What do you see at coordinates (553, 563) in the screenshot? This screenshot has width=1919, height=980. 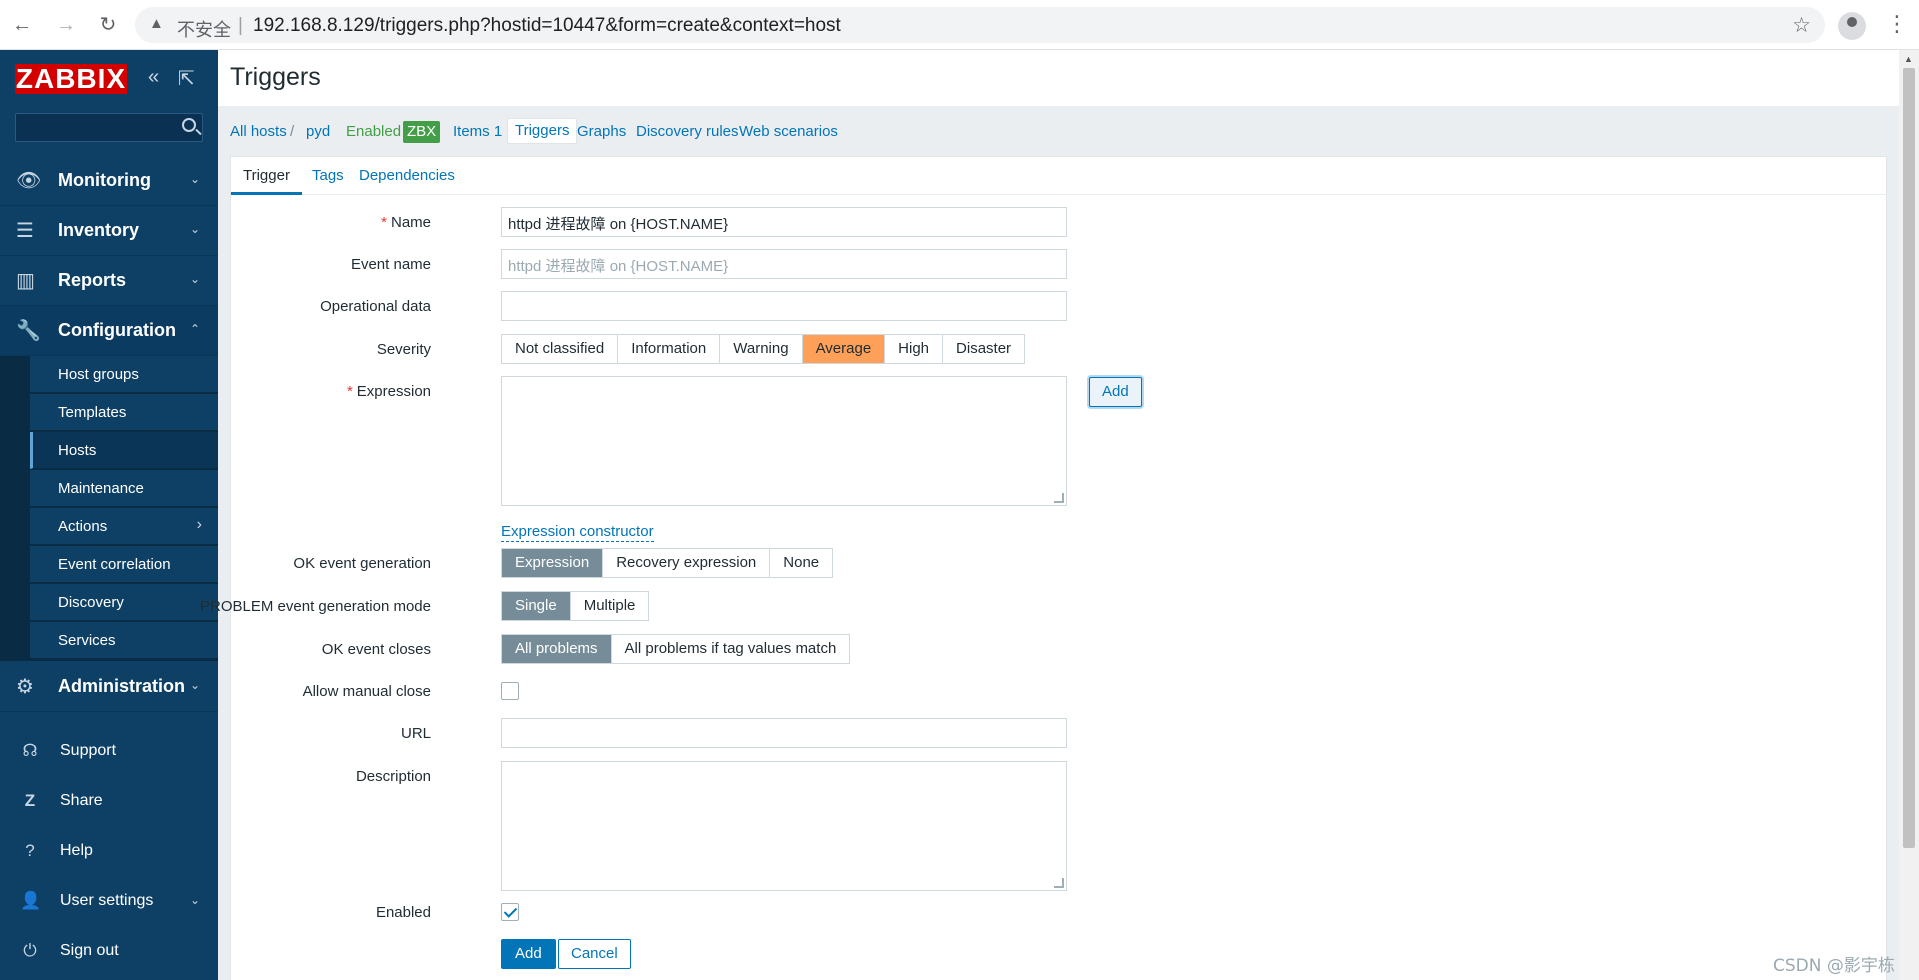 I see `ok-gen-expression: Expression` at bounding box center [553, 563].